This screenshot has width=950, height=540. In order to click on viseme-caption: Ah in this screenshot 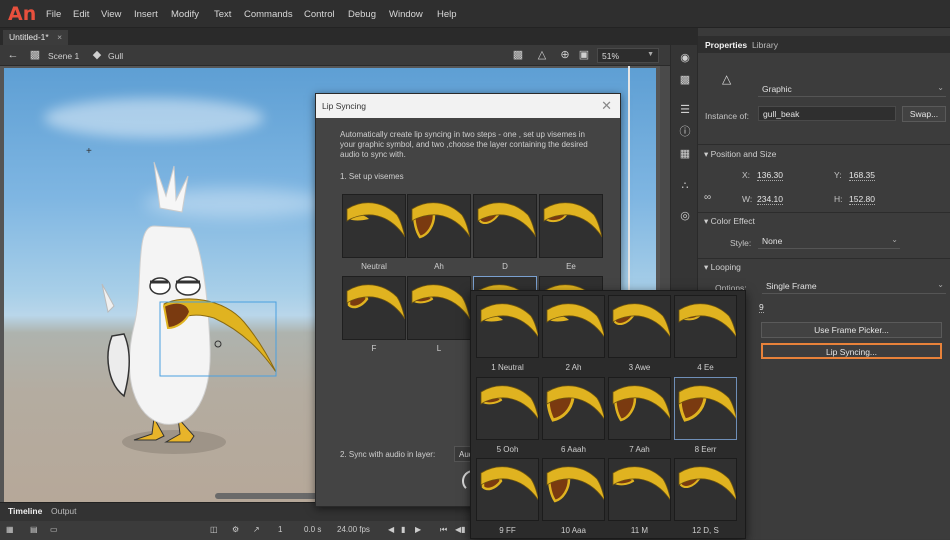, I will do `click(439, 266)`.